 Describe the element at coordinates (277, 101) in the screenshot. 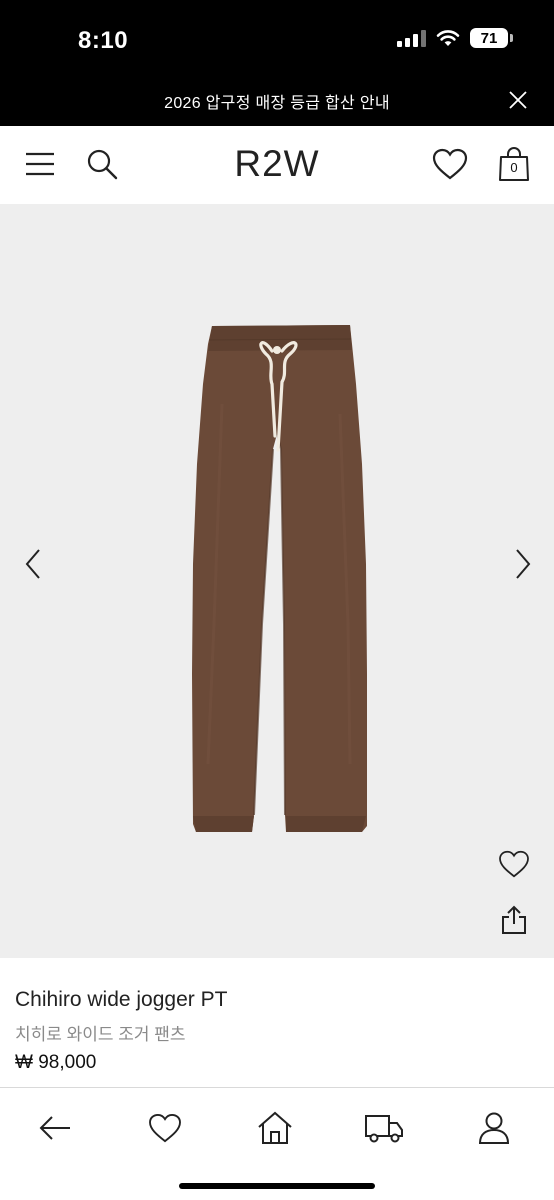

I see `announcement-text: 2026 압구정 매장 등급 합산 안내` at that location.